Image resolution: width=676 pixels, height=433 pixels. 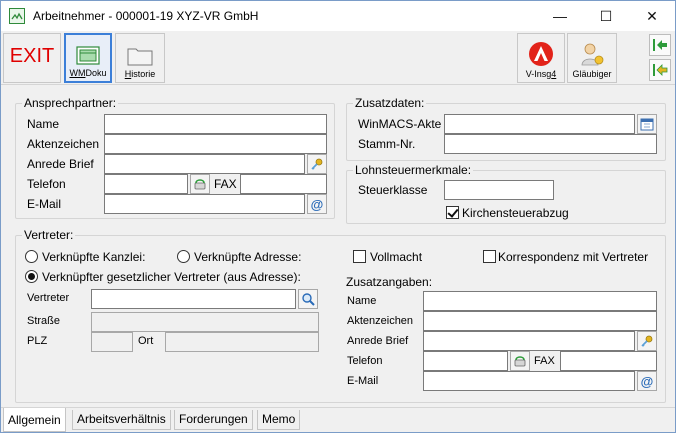 I want to click on z-email-field, so click(x=529, y=381).